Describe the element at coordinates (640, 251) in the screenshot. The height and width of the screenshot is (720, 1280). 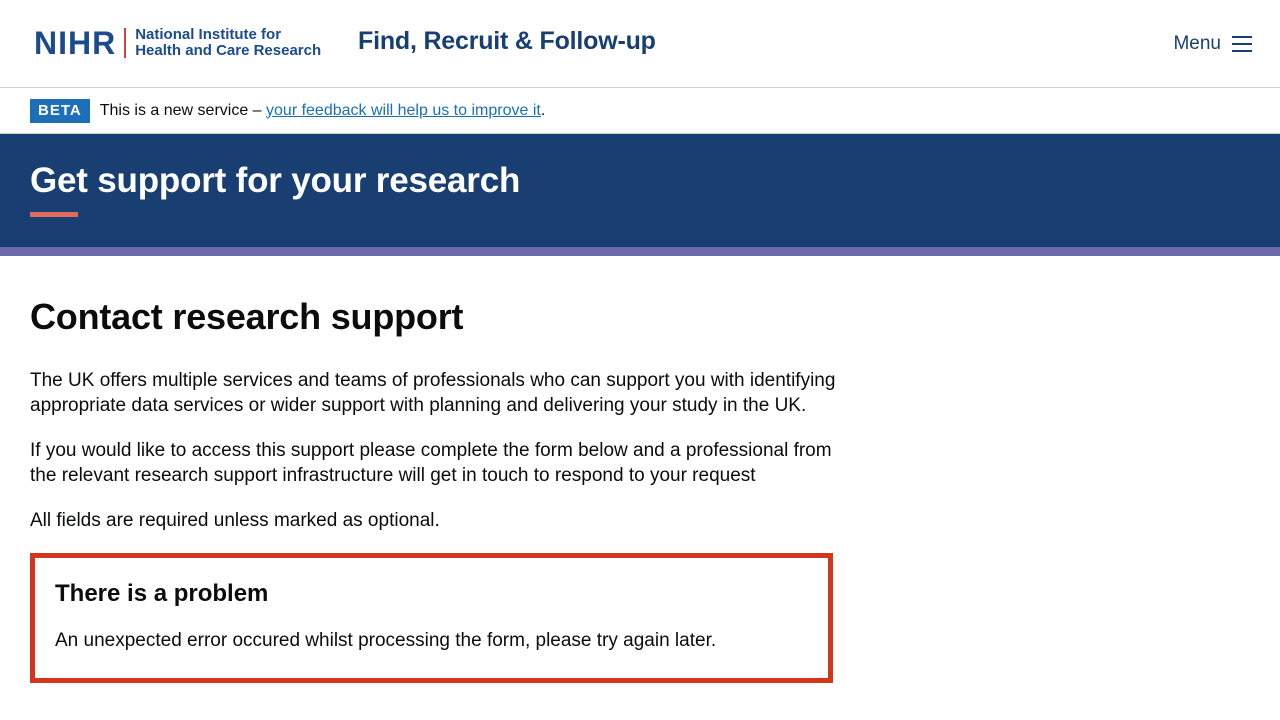
I see `hero-accent-band` at that location.